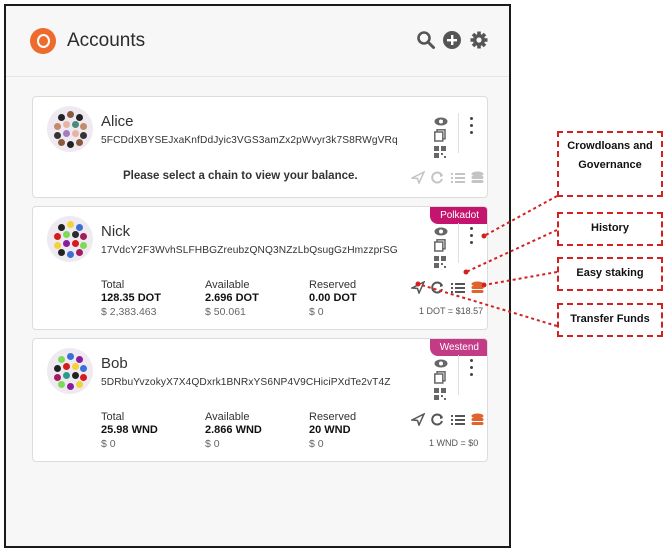 Image resolution: width=670 pixels, height=555 pixels. What do you see at coordinates (610, 320) in the screenshot?
I see `annotation-transfer: Transfer Funds` at bounding box center [610, 320].